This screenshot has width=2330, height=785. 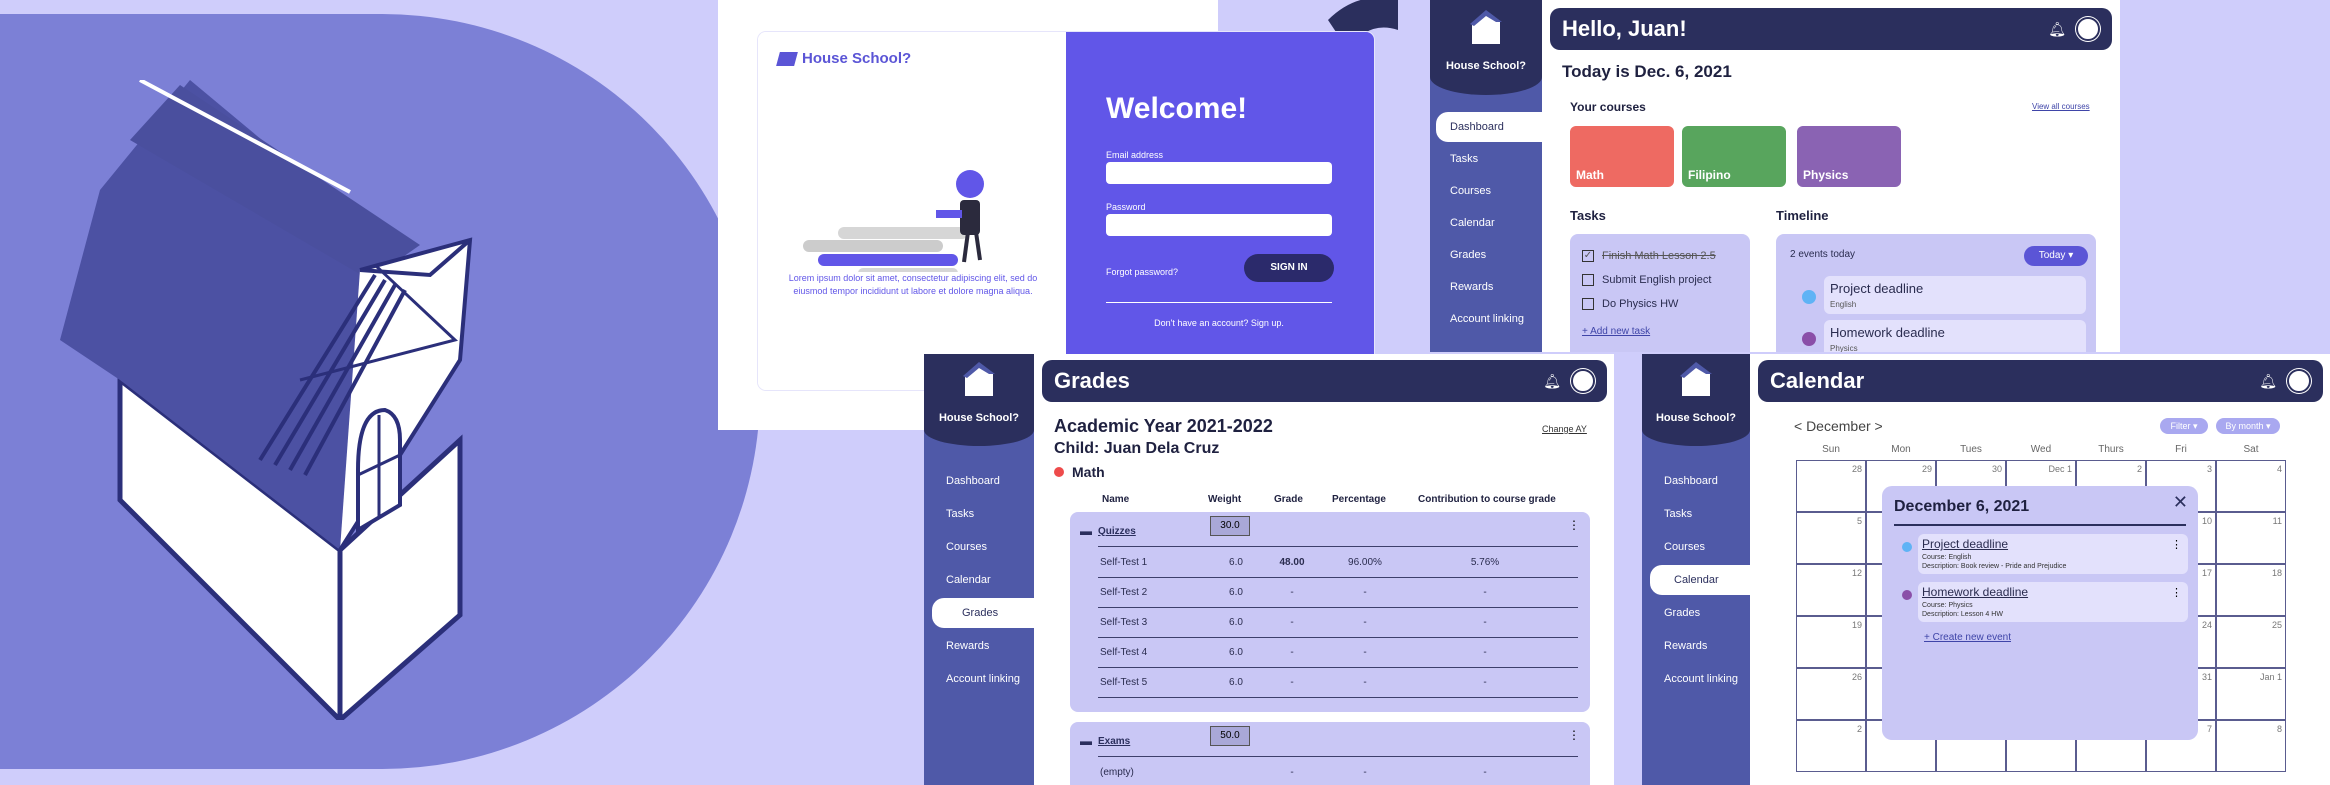 What do you see at coordinates (2251, 642) in the screenshot?
I see `calendar-day-cell: 25` at bounding box center [2251, 642].